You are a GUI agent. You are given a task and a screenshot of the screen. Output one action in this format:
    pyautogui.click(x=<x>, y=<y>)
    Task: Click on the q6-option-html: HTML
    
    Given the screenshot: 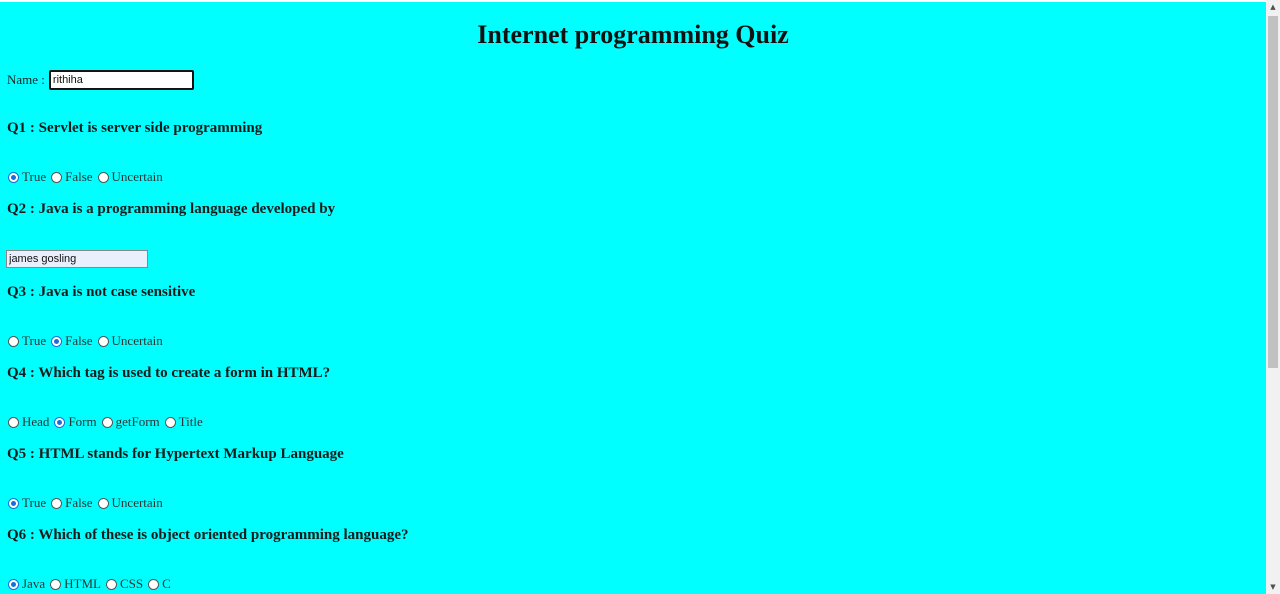 What is the action you would take?
    pyautogui.click(x=75, y=584)
    